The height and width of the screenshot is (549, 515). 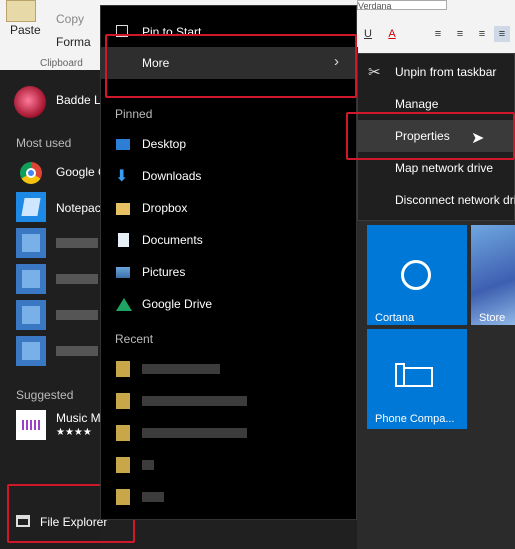 I want to click on documents-icon, so click(x=123, y=240).